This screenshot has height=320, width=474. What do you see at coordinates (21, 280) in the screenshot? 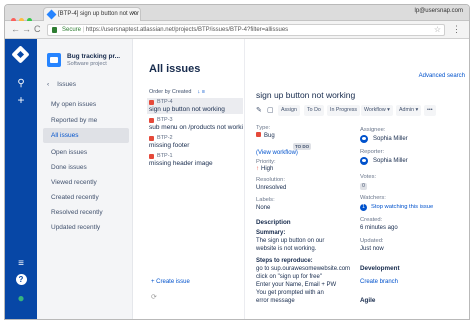
I see `help-icon: ?` at bounding box center [21, 280].